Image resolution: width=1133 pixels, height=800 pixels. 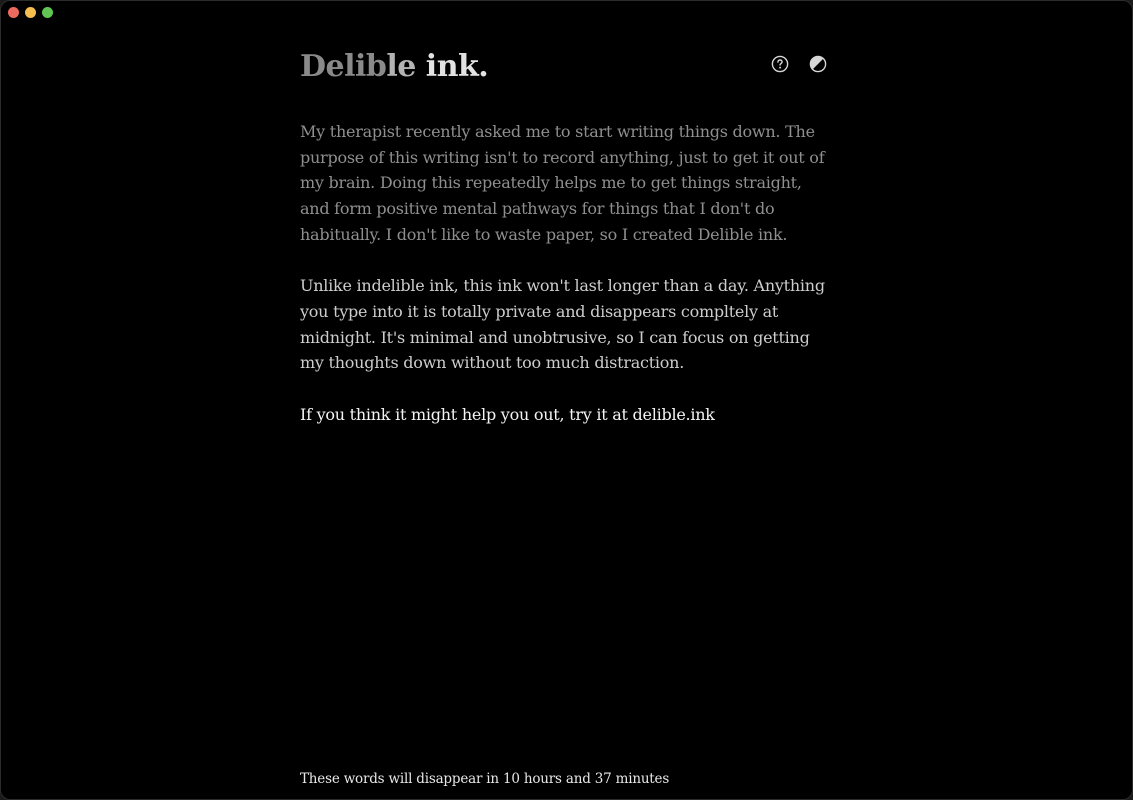 I want to click on title-part-bright: ink., so click(x=452, y=66).